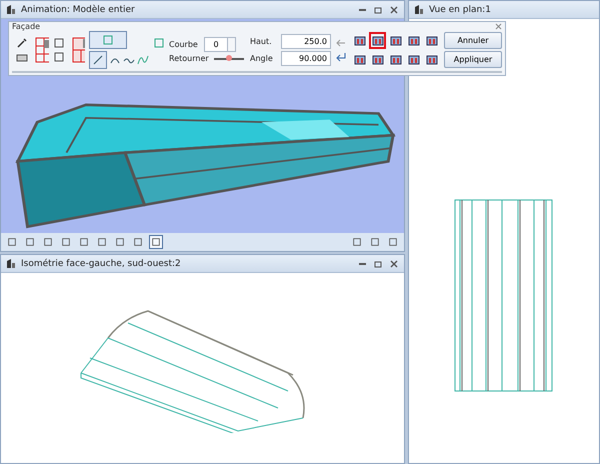  I want to click on return-arrow-icon, so click(341, 57).